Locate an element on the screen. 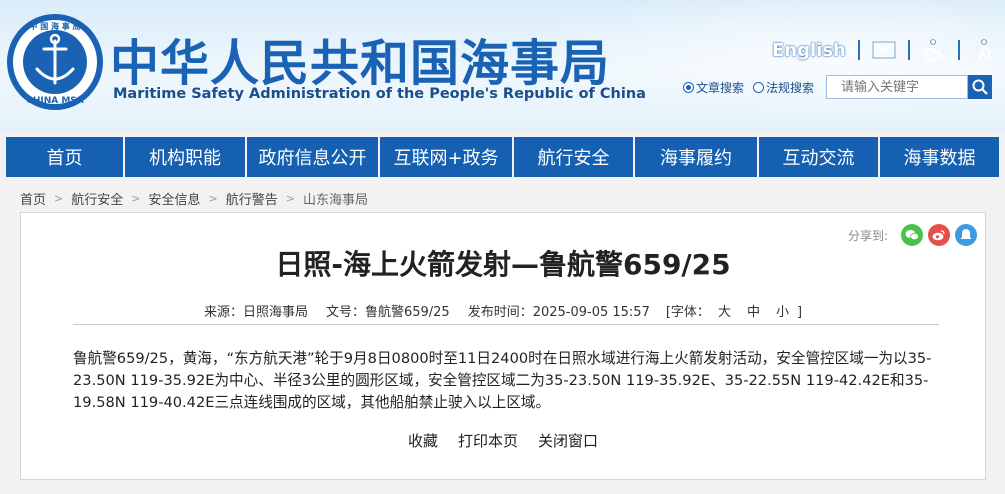 Image resolution: width=1005 pixels, height=494 pixels. print-link: 打印本页 is located at coordinates (488, 440).